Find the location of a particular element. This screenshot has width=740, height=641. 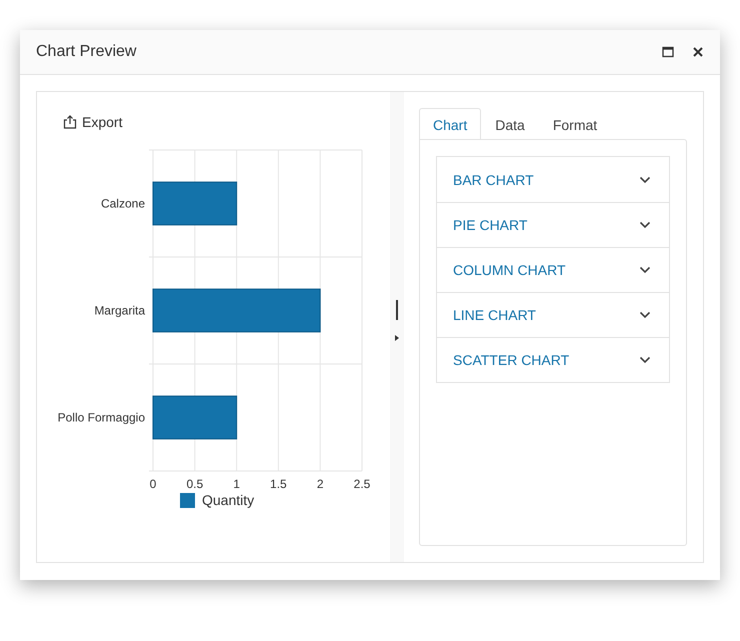

category-label: Calzone is located at coordinates (122, 203).